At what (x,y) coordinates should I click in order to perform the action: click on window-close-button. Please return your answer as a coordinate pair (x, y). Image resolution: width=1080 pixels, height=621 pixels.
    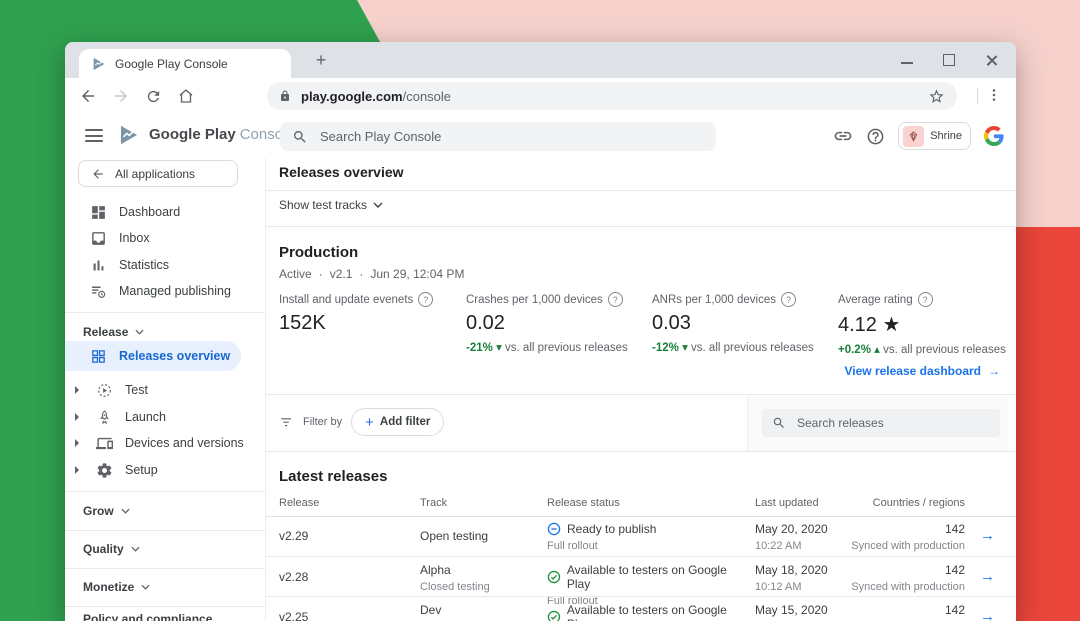
    Looking at the image, I should click on (991, 60).